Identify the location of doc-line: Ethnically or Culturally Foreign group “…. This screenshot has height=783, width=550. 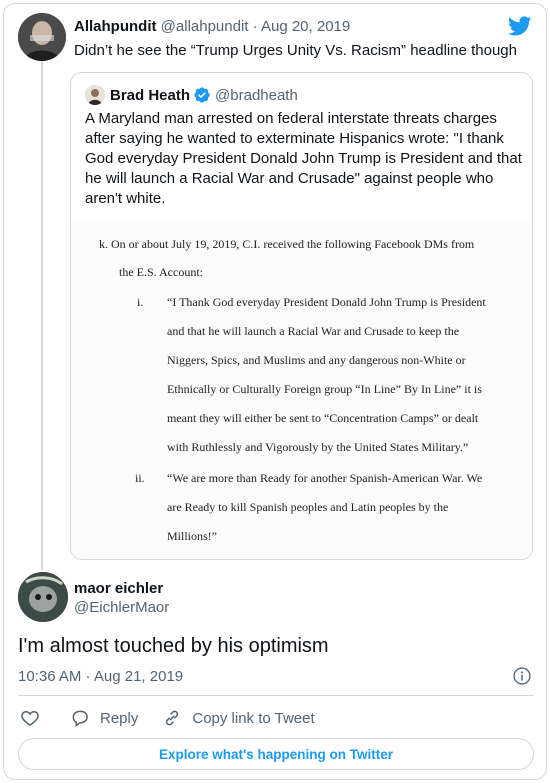
(324, 389).